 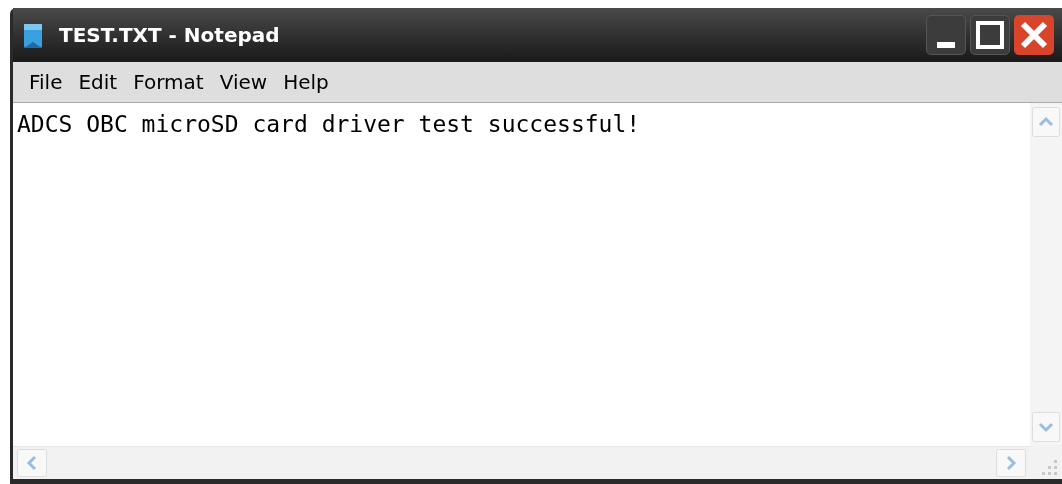 I want to click on menu-item: Help, so click(x=306, y=82).